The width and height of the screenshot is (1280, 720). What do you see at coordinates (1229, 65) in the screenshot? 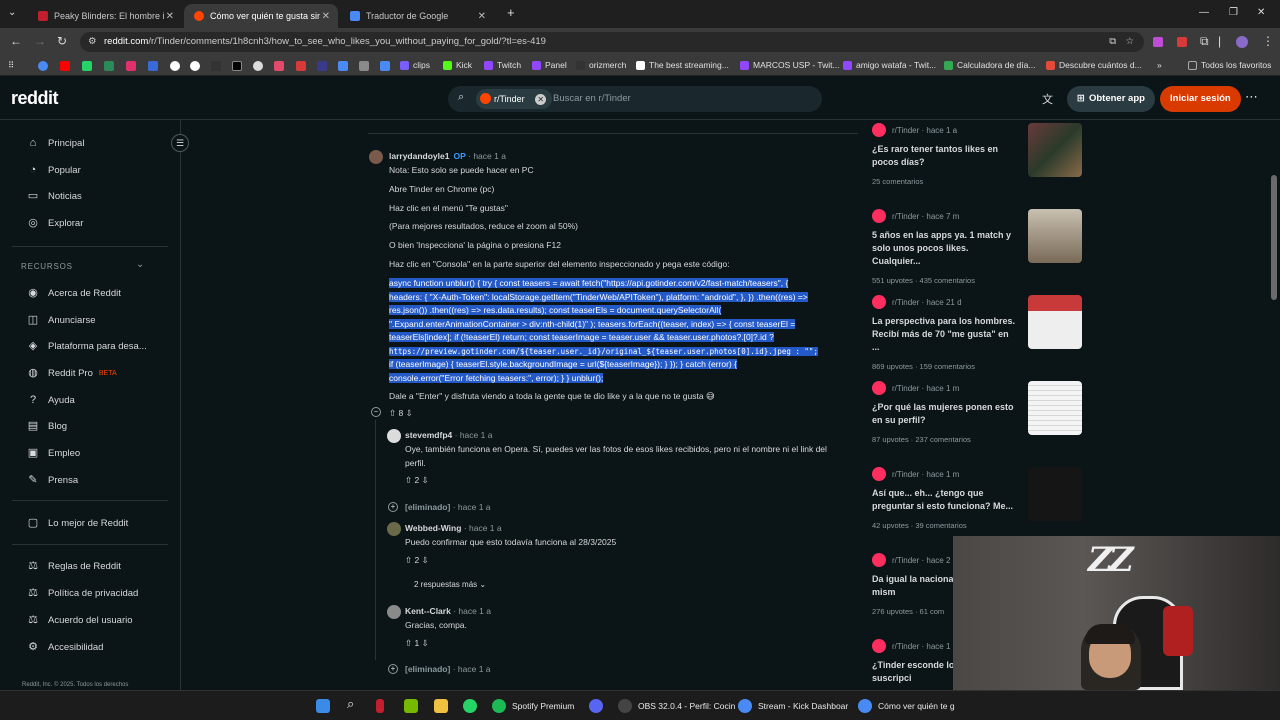
I see `bookmark-all-favorites: Todos los favoritos` at bounding box center [1229, 65].